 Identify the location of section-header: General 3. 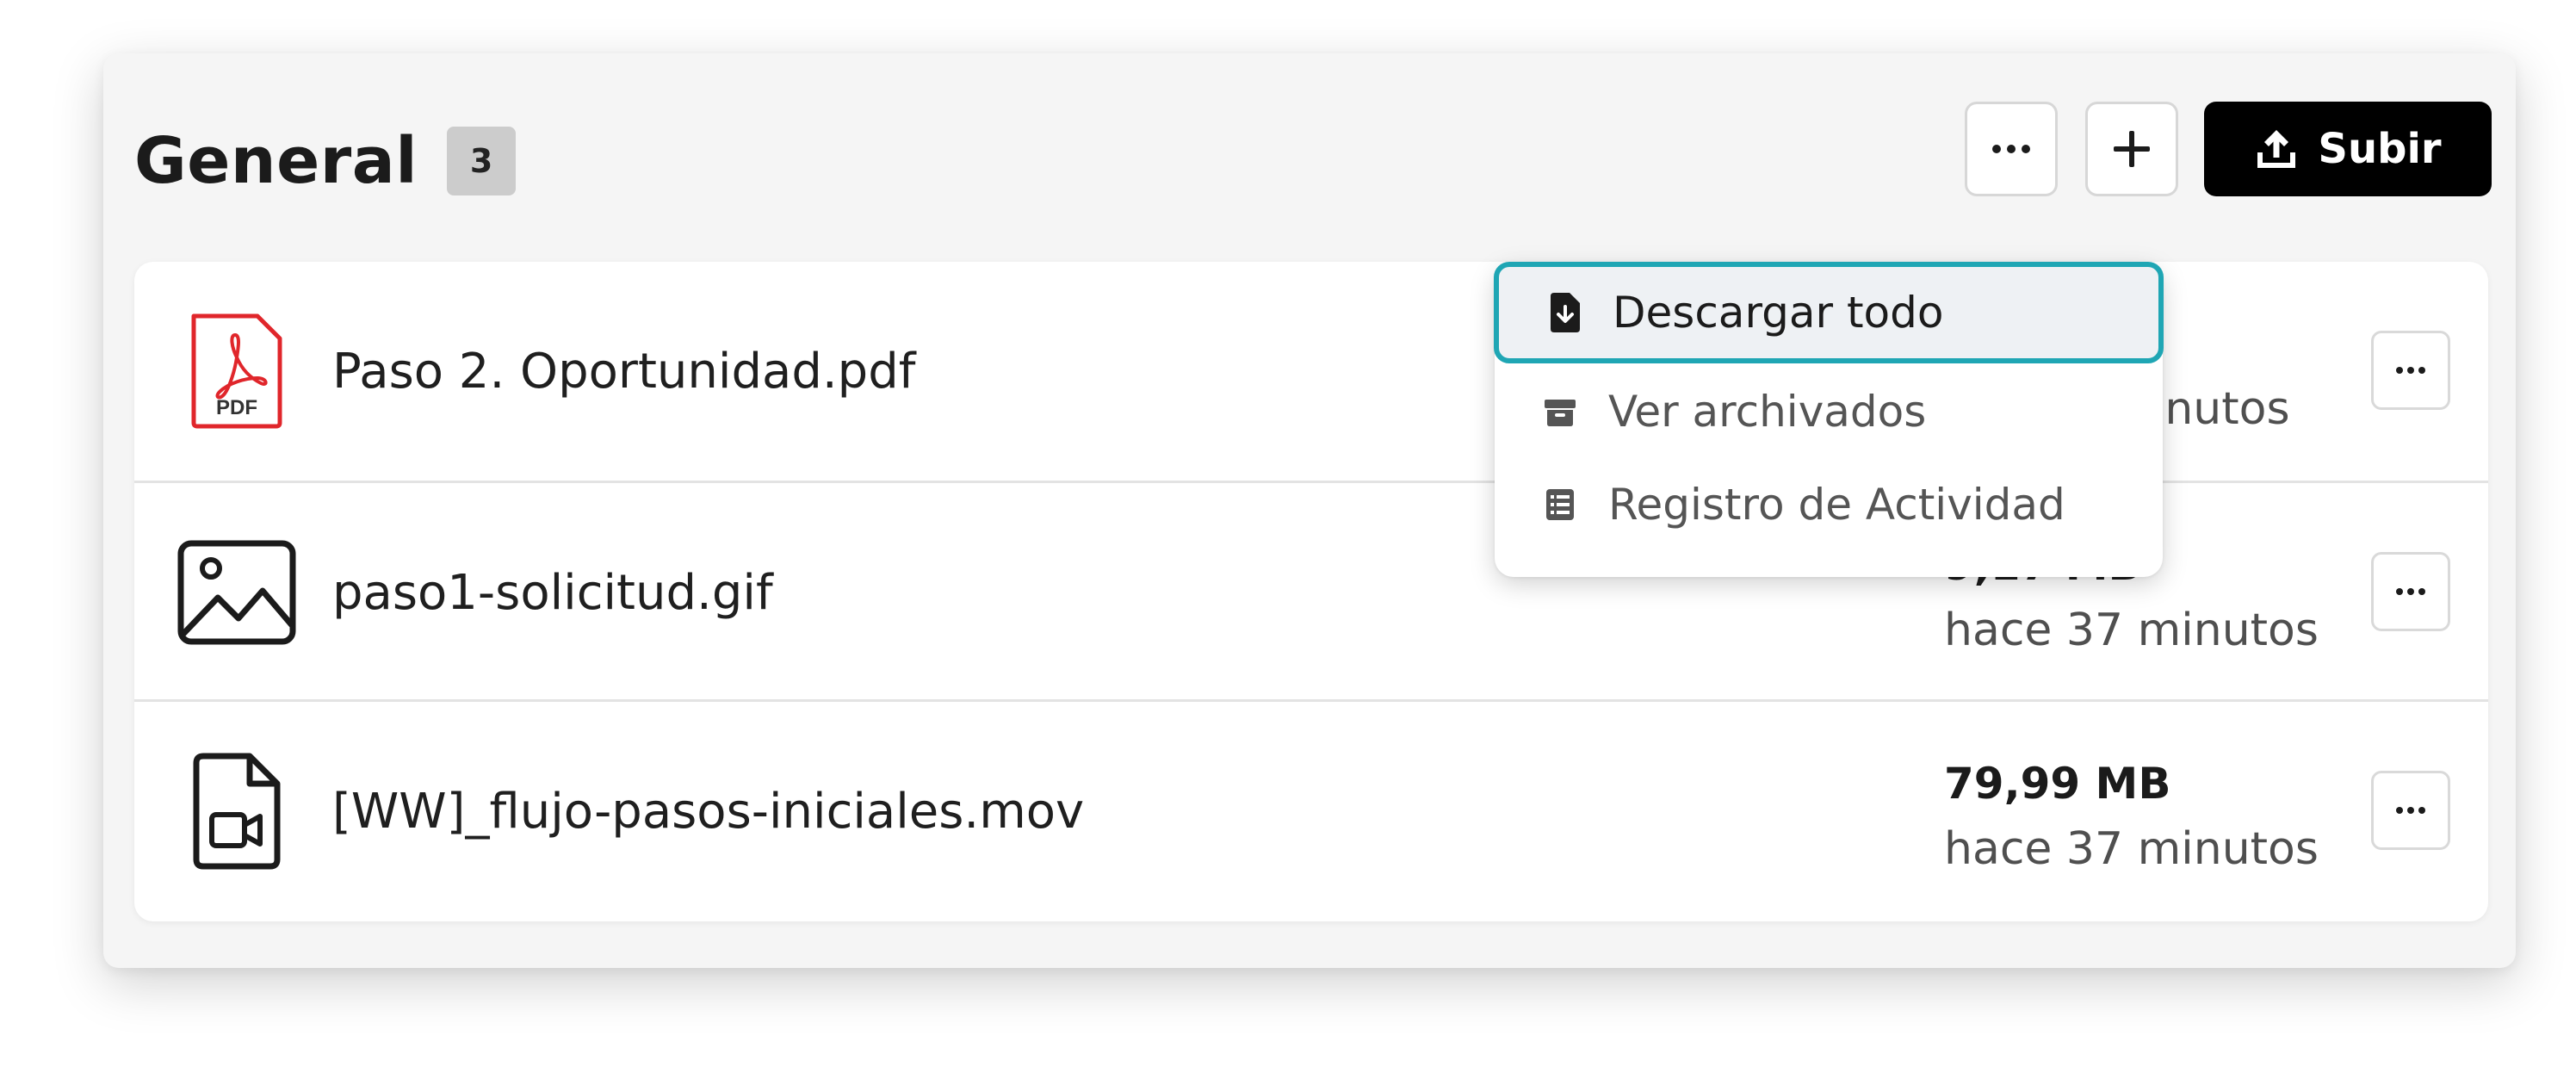
(325, 161).